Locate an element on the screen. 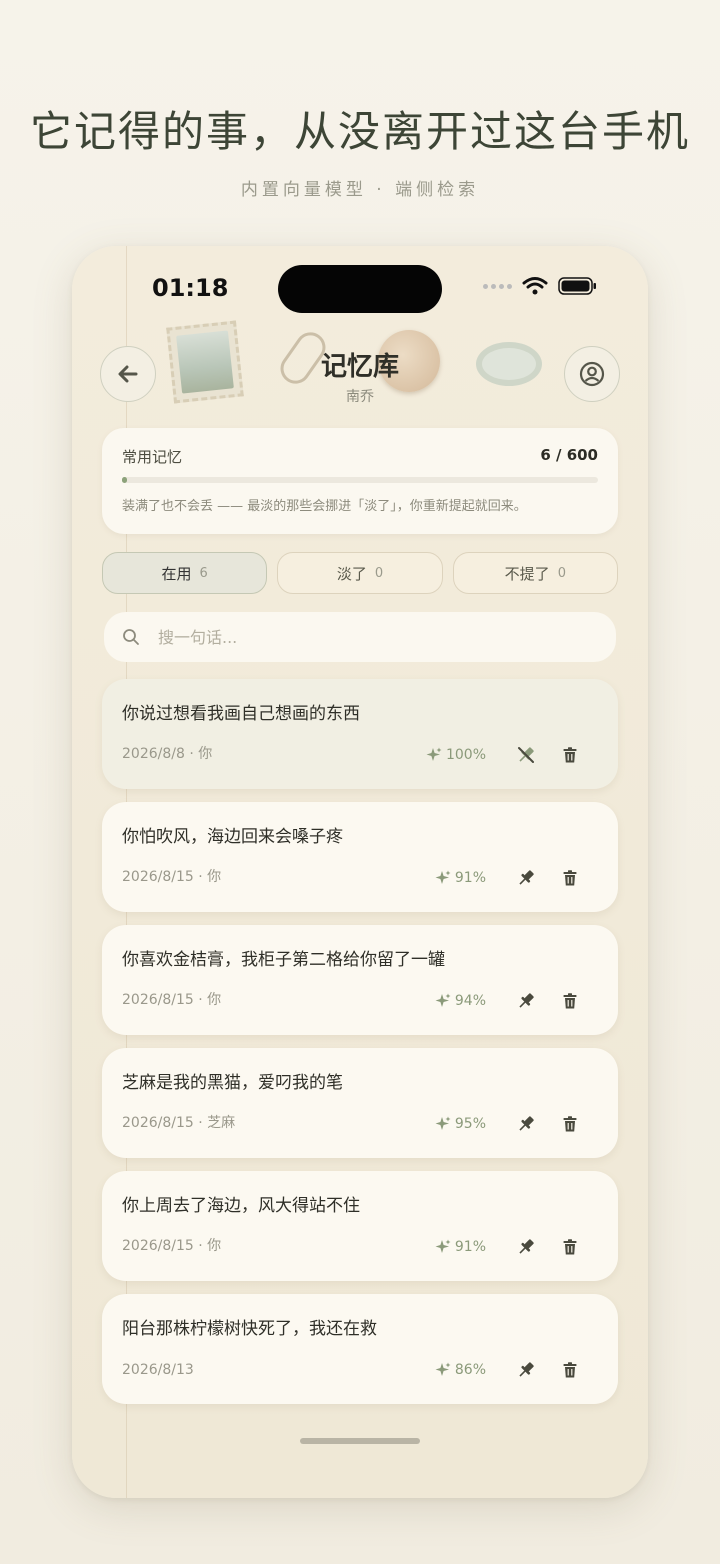  tab-in-use: 在用 6 is located at coordinates (185, 573).